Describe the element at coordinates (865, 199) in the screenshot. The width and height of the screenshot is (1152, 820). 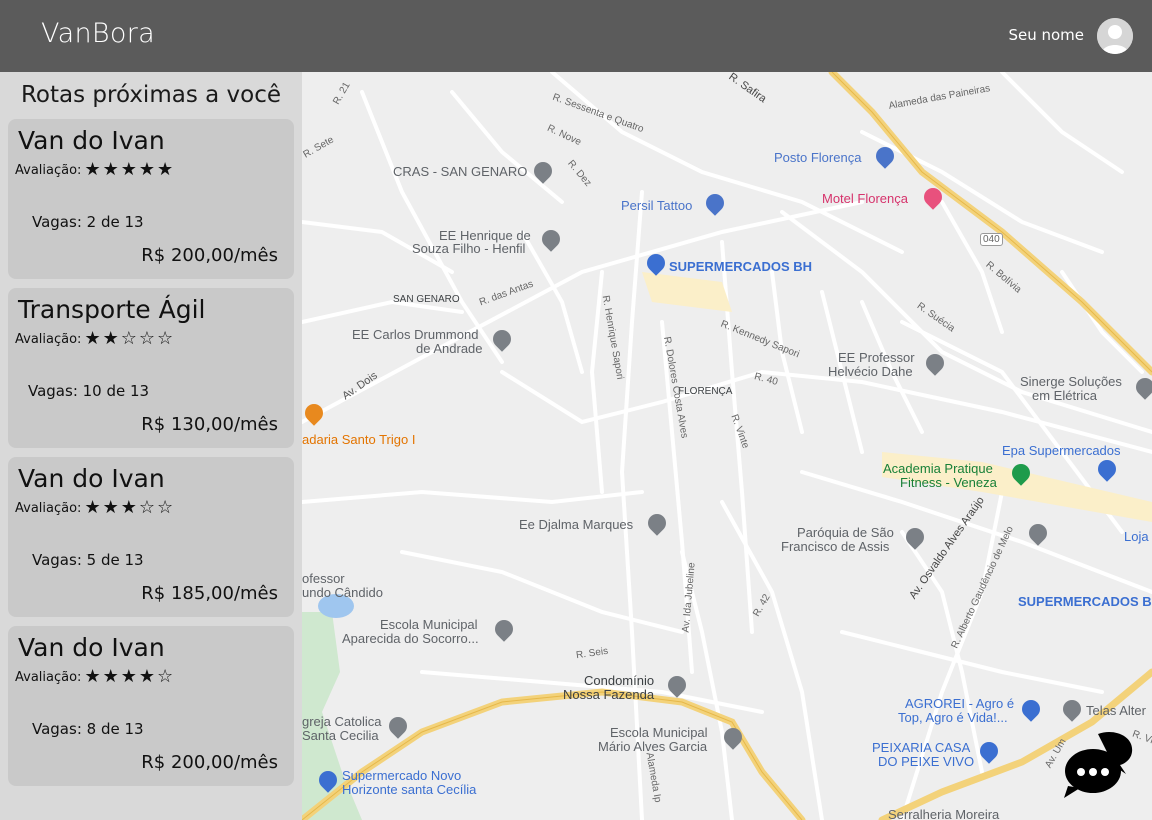
I see `poi-label: Motel Florença` at that location.